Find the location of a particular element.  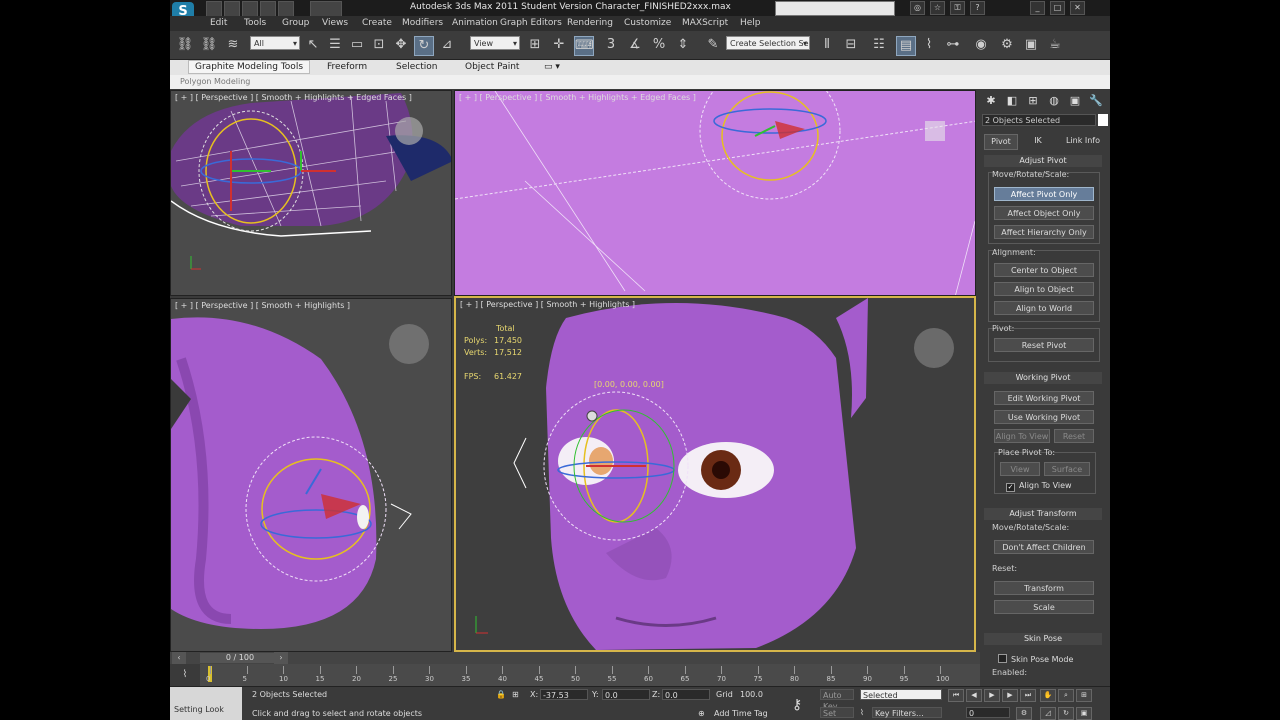

key-icon: ⚿ is located at coordinates (957, 8).